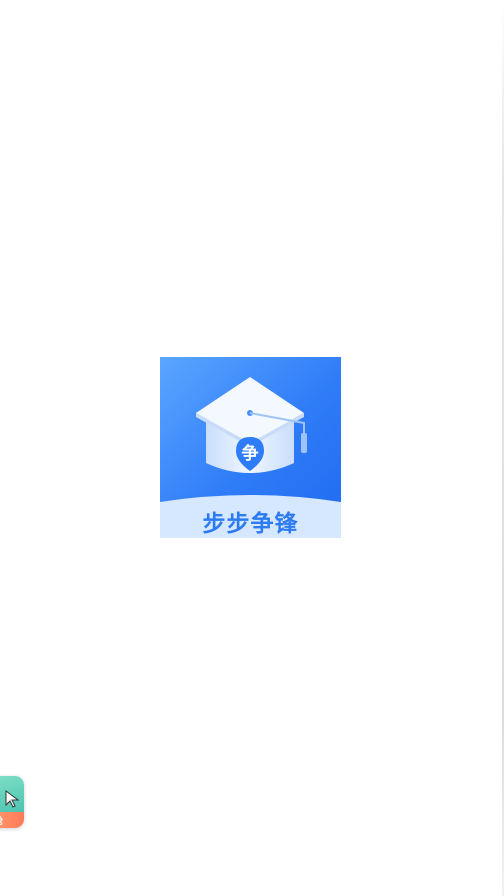 The height and width of the screenshot is (896, 504). What do you see at coordinates (250, 453) in the screenshot?
I see `emblem-char: 争` at bounding box center [250, 453].